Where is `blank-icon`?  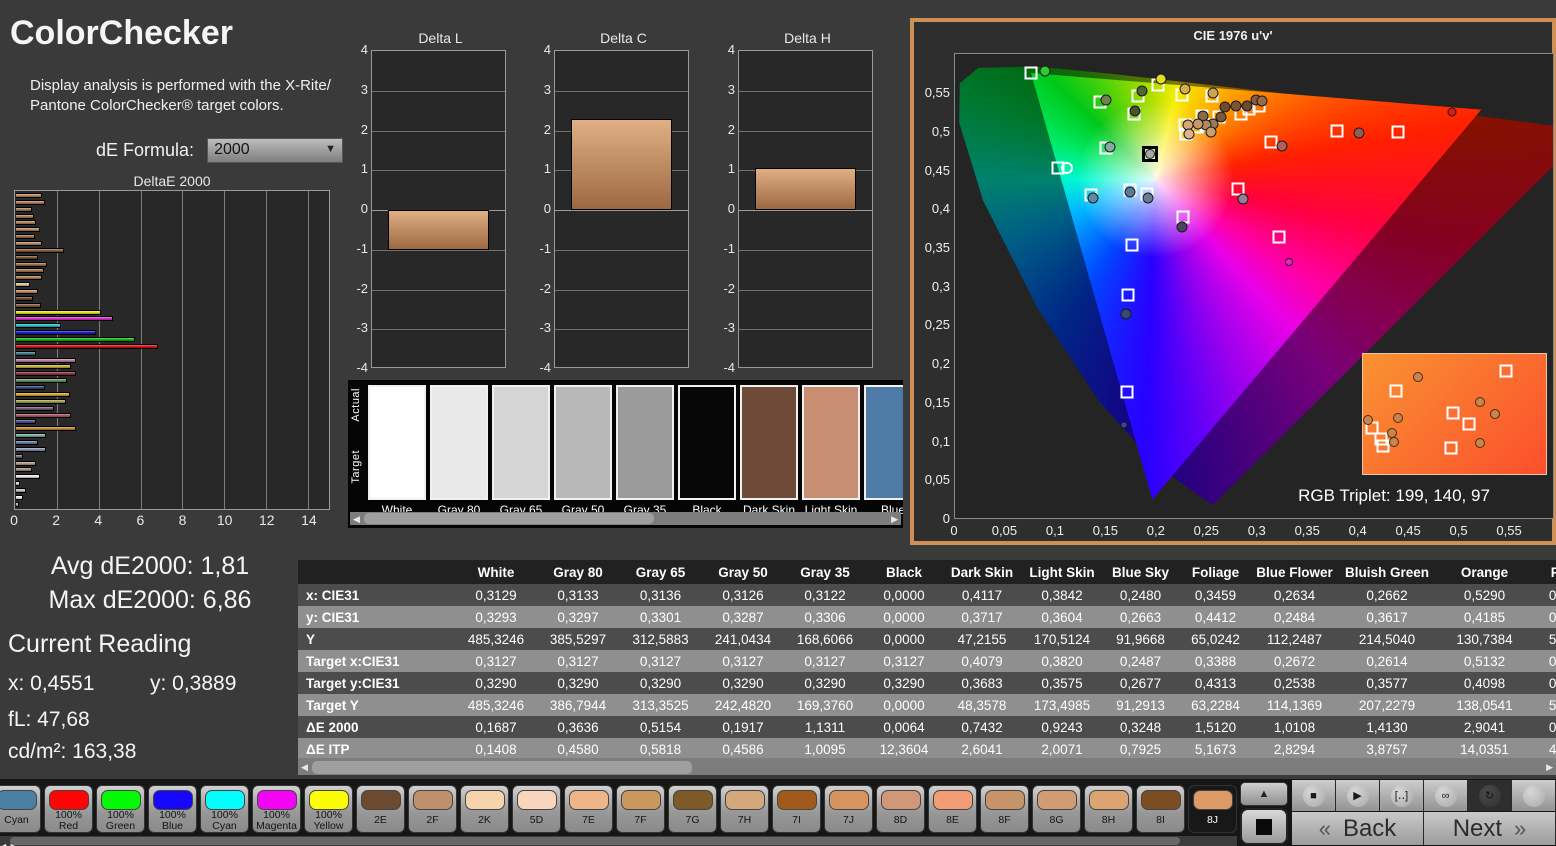
blank-icon is located at coordinates (1533, 795).